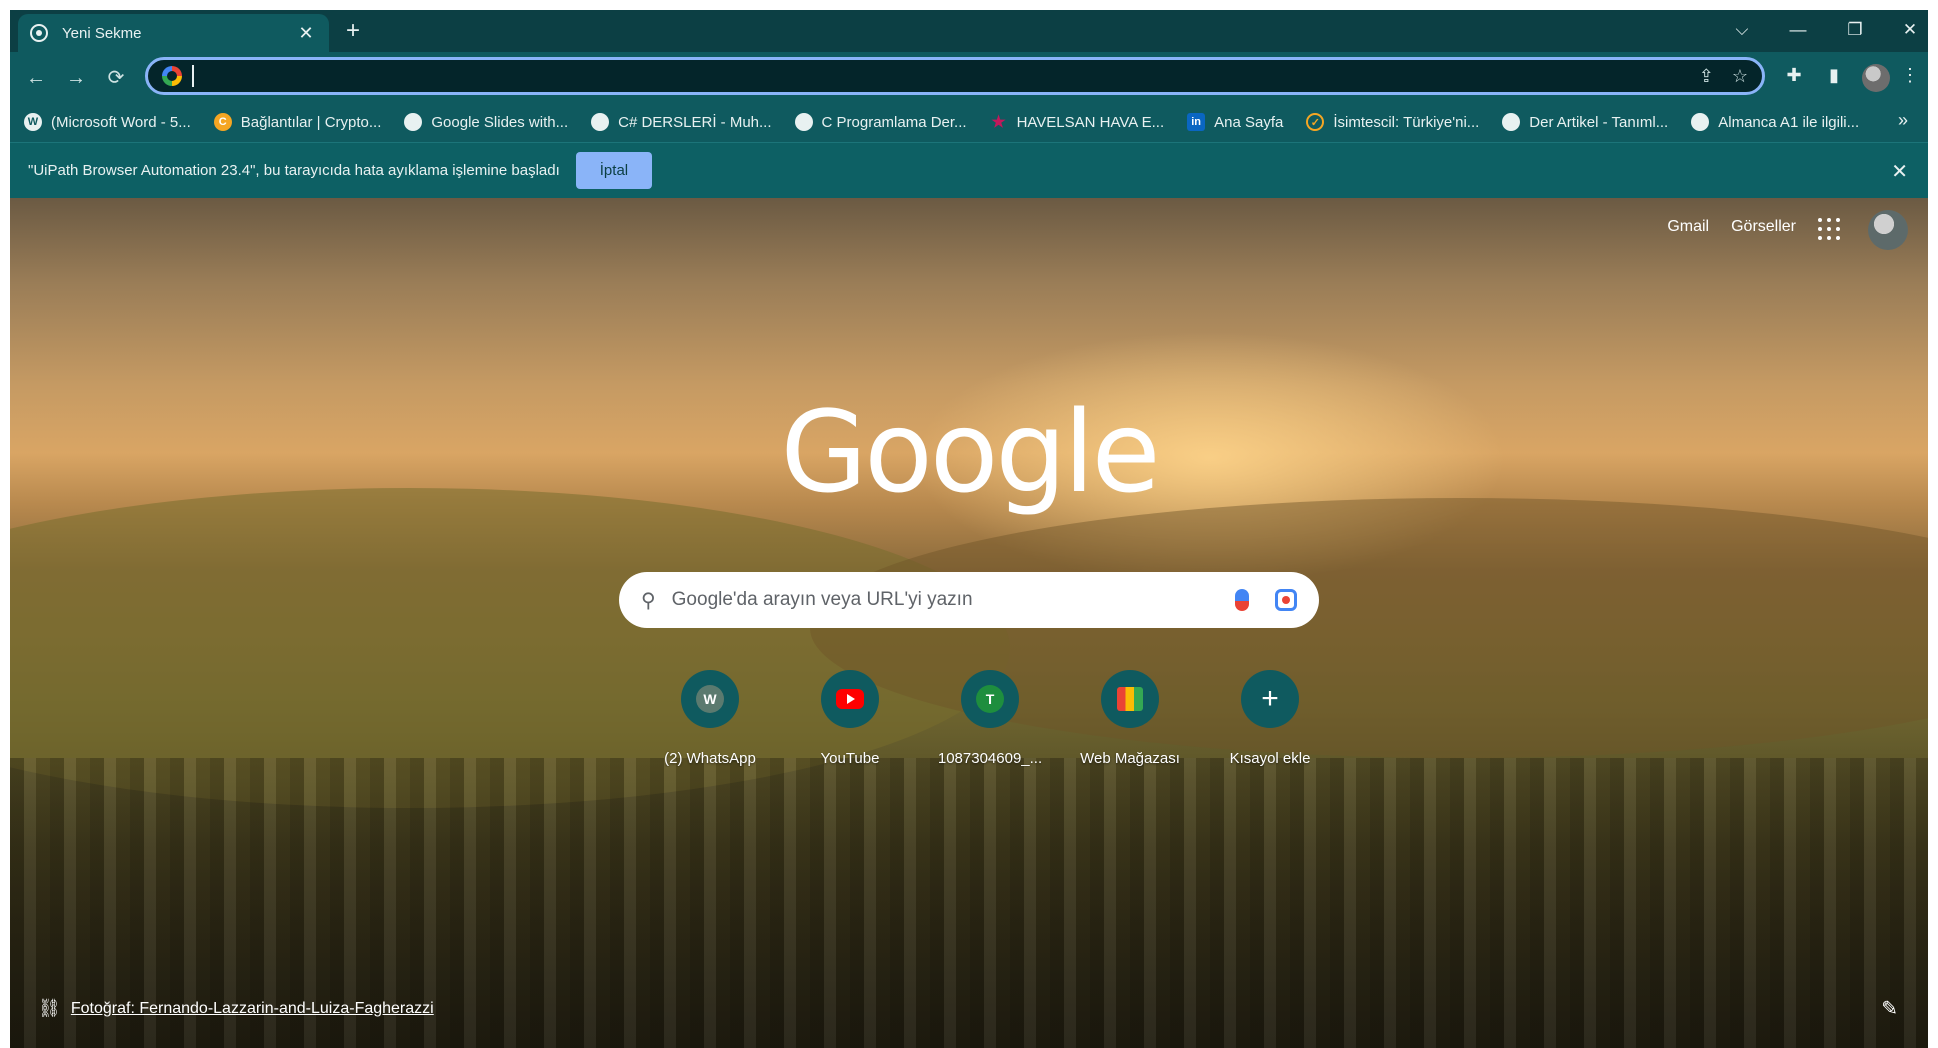 This screenshot has height=1048, width=1938. What do you see at coordinates (1706, 76) in the screenshot?
I see `share-icon: ⇪` at bounding box center [1706, 76].